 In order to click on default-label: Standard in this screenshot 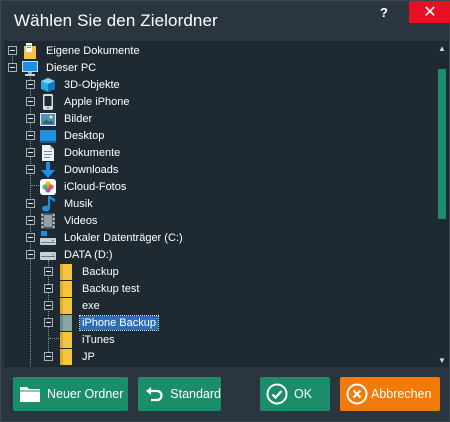, I will do `click(195, 394)`.